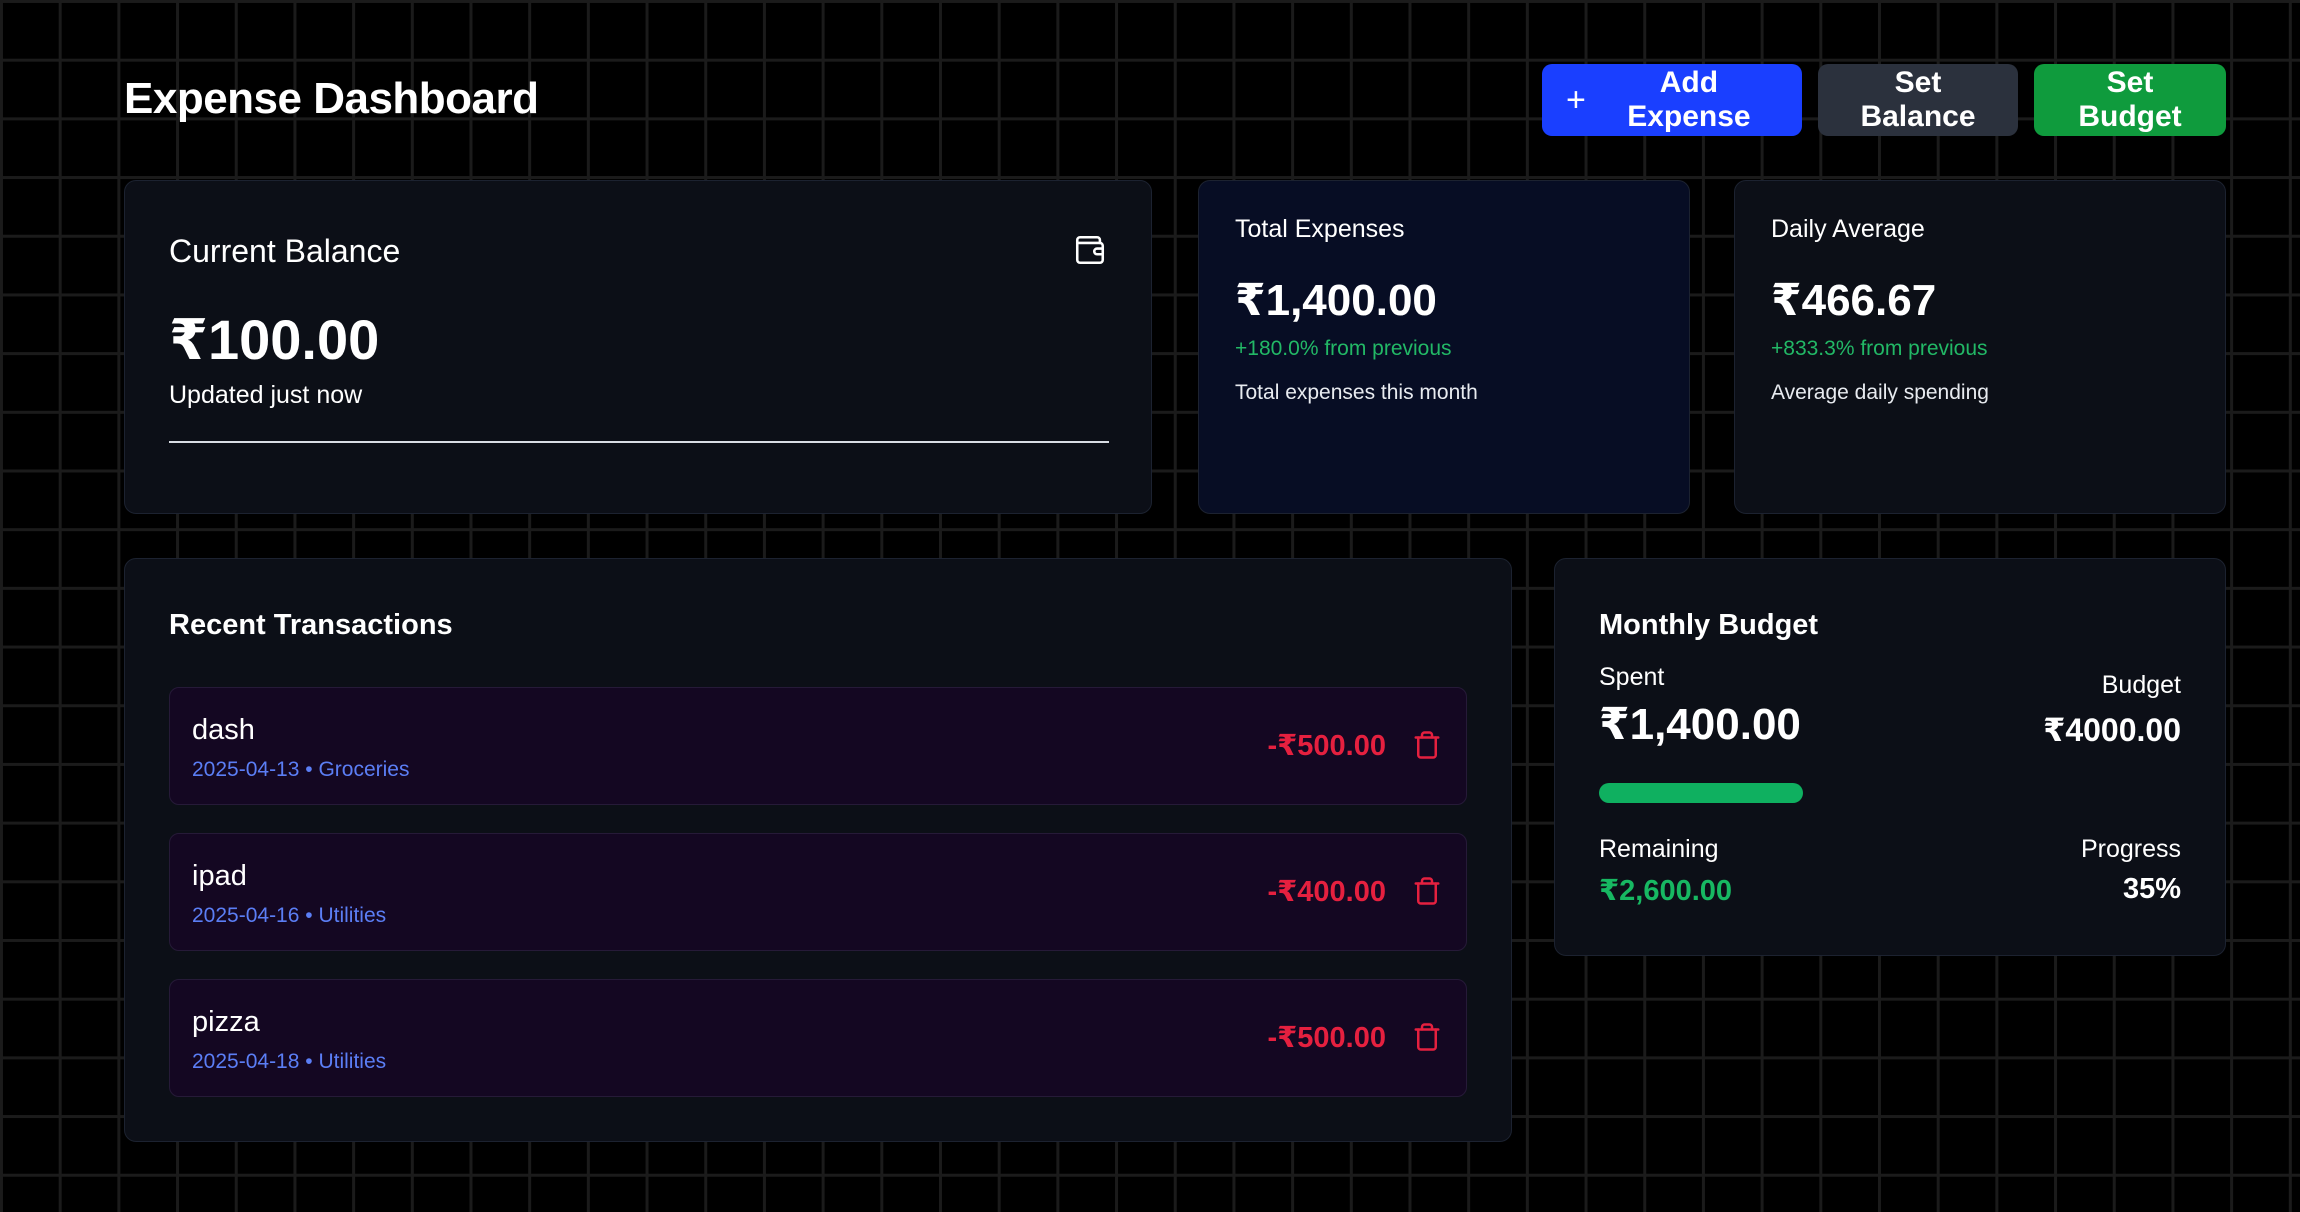 This screenshot has height=1212, width=2300. I want to click on divider, so click(639, 442).